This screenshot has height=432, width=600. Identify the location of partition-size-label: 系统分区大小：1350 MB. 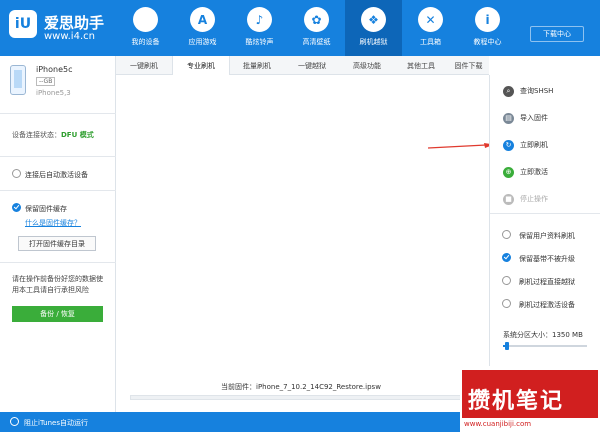
(543, 335).